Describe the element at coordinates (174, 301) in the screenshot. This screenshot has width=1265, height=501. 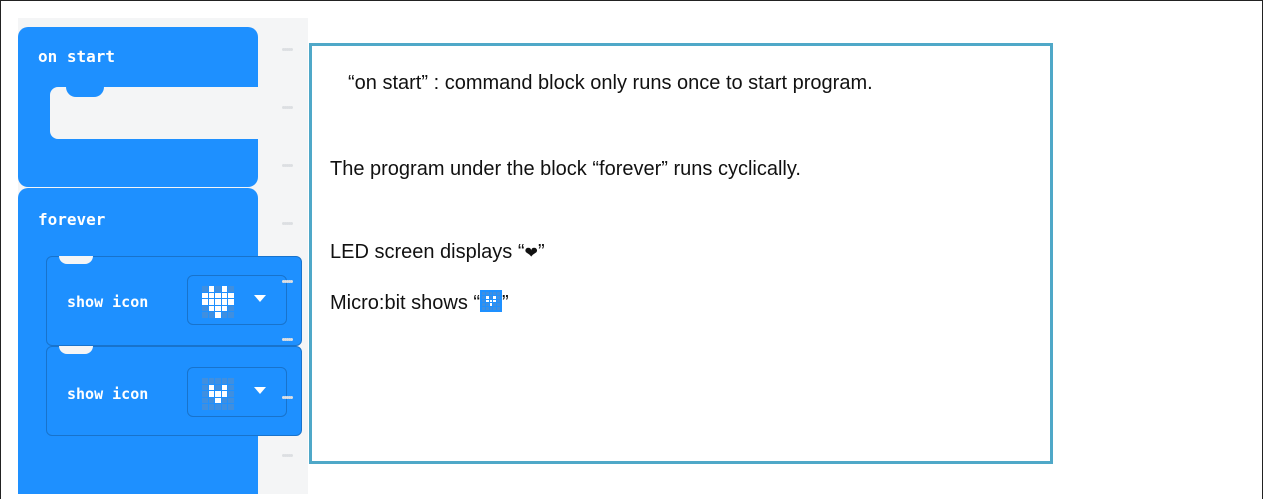
I see `show-icon-block-1: show icon` at that location.